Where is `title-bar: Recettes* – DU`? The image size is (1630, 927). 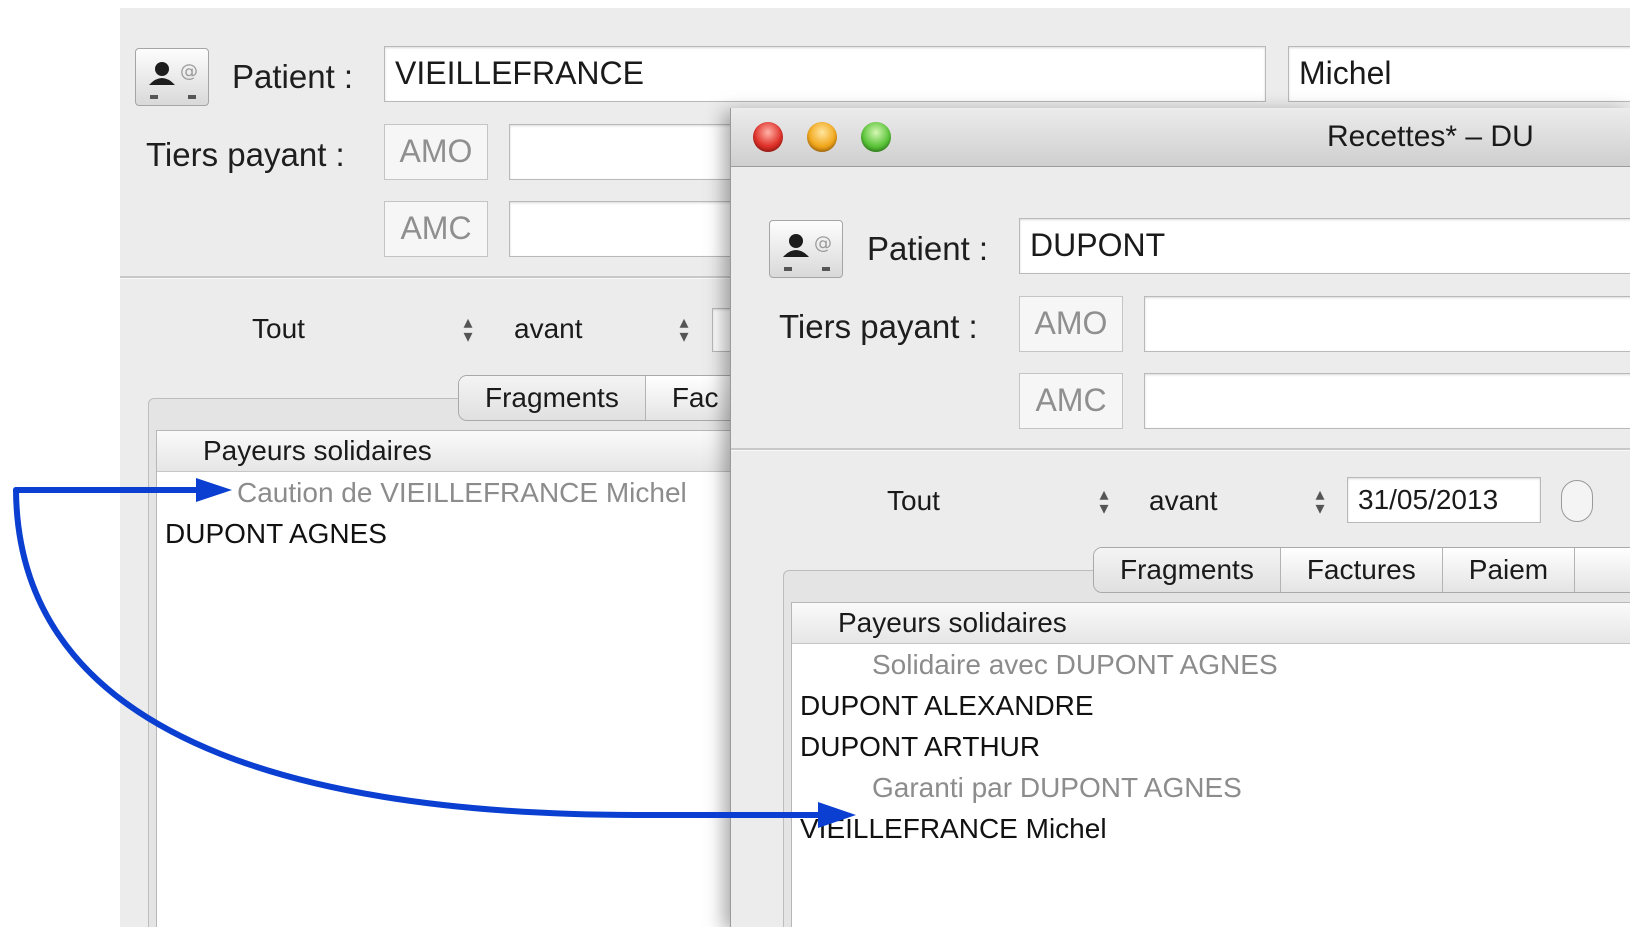
title-bar: Recettes* – DU is located at coordinates (1180, 137).